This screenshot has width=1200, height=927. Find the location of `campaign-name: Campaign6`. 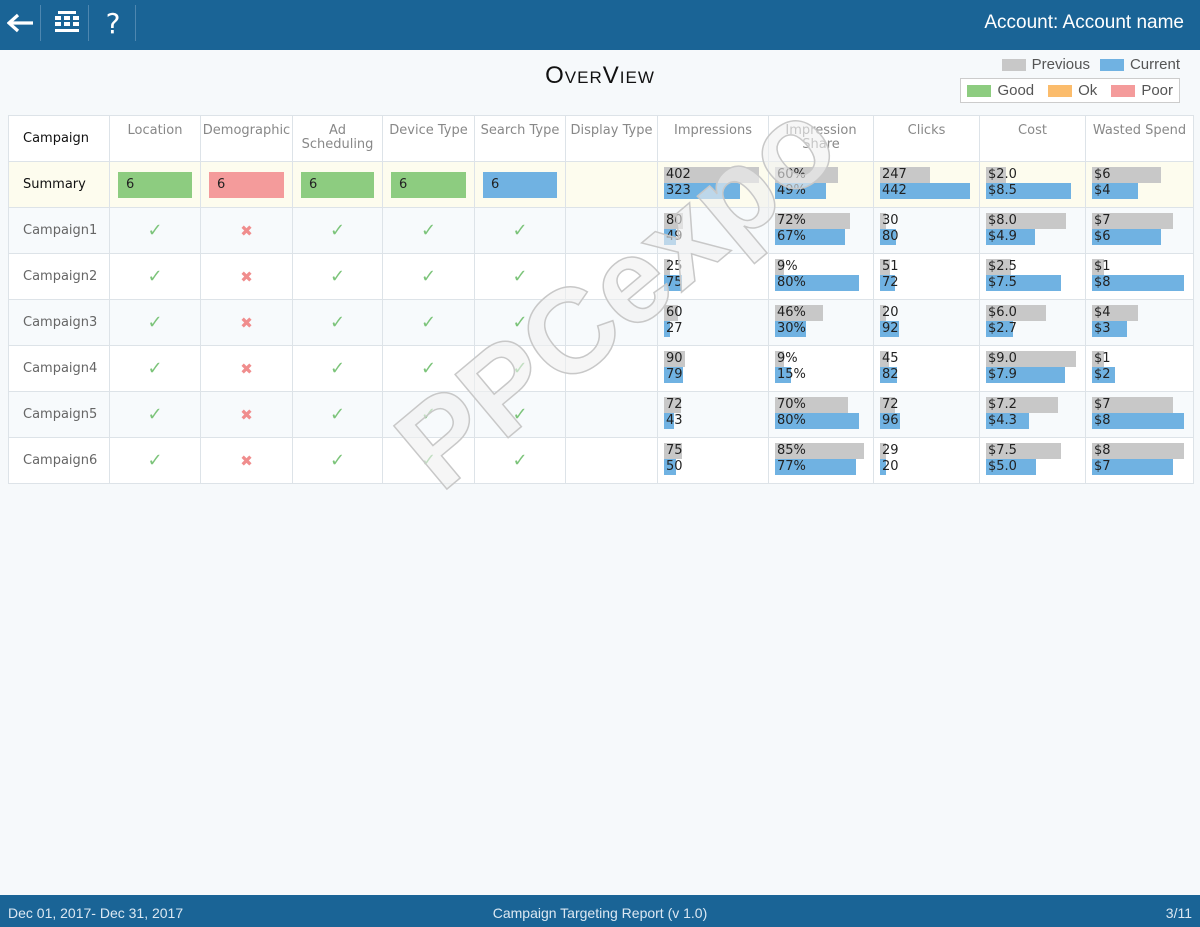

campaign-name: Campaign6 is located at coordinates (59, 460).